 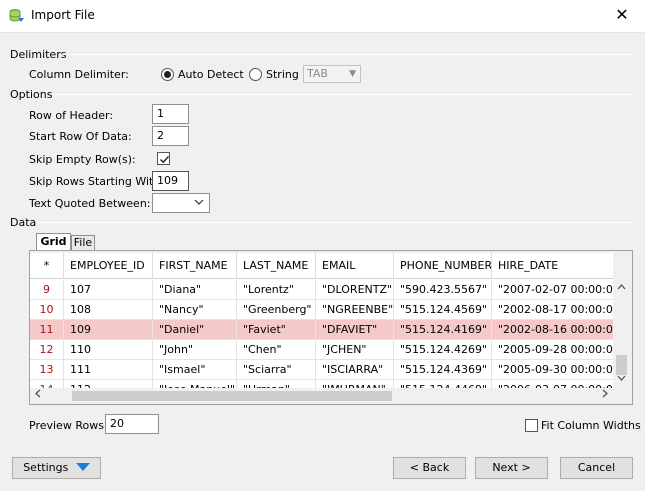 What do you see at coordinates (355, 384) in the screenshot?
I see `table-cell: "JMURMAN"` at bounding box center [355, 384].